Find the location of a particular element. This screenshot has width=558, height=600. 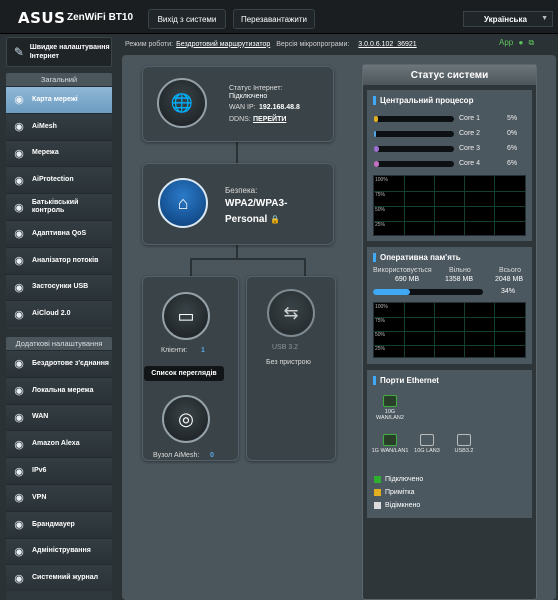

model-name: ZenWiFi BT10 is located at coordinates (100, 17).